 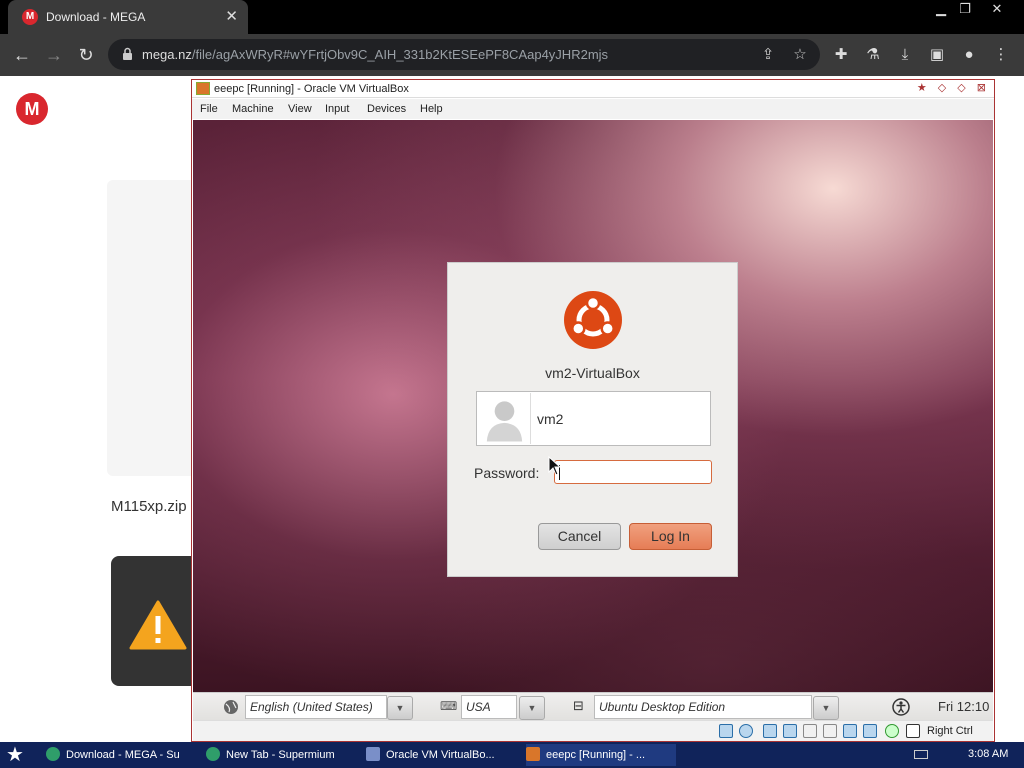 What do you see at coordinates (790, 731) in the screenshot?
I see `pen-status-icon` at bounding box center [790, 731].